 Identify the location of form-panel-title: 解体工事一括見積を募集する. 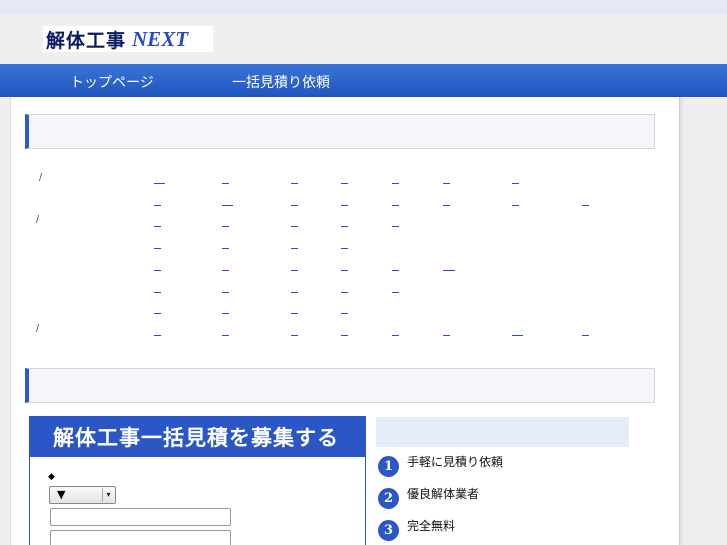
(197, 437).